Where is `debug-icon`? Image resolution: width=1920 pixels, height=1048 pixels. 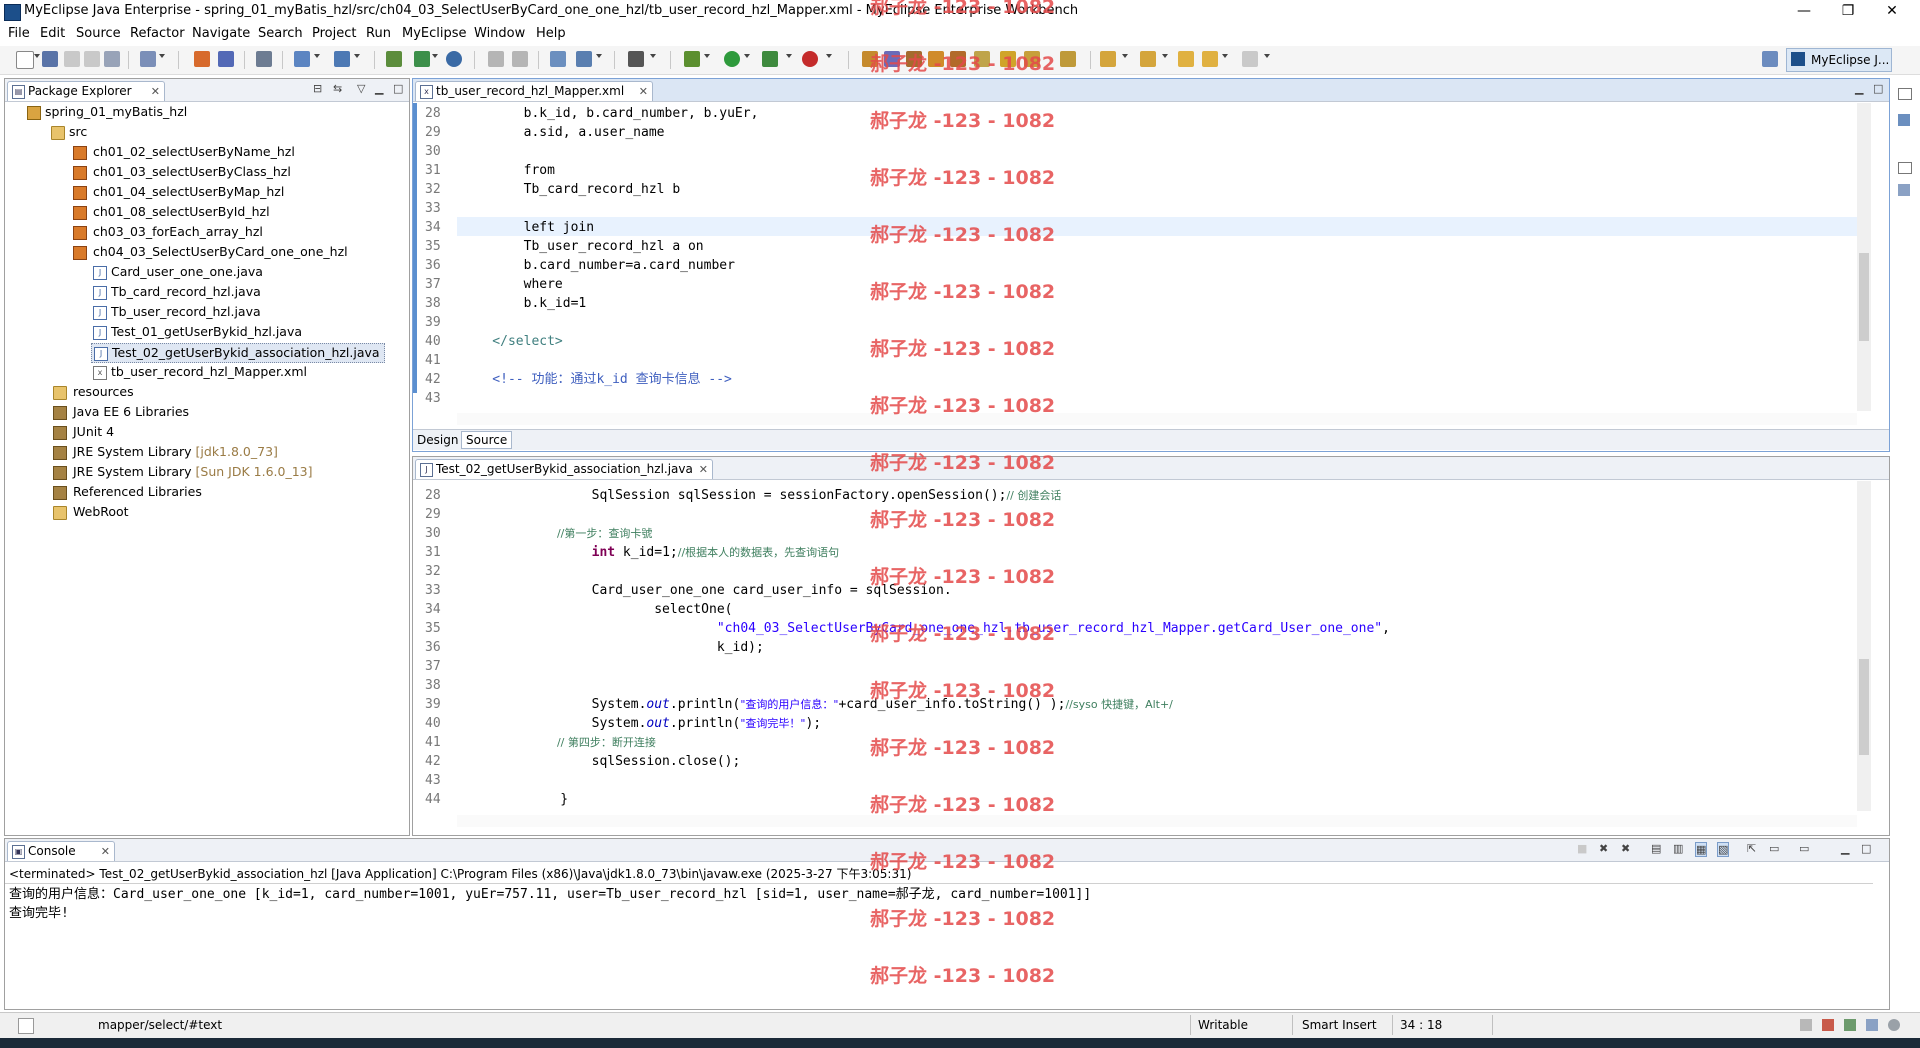
debug-icon is located at coordinates (692, 59).